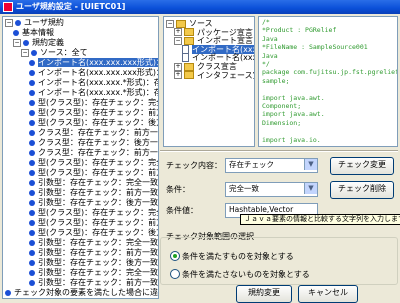 This screenshot has height=303, width=400. I want to click on radio-satisfy-label: 条件を満たすものを対象とする, so click(238, 256).